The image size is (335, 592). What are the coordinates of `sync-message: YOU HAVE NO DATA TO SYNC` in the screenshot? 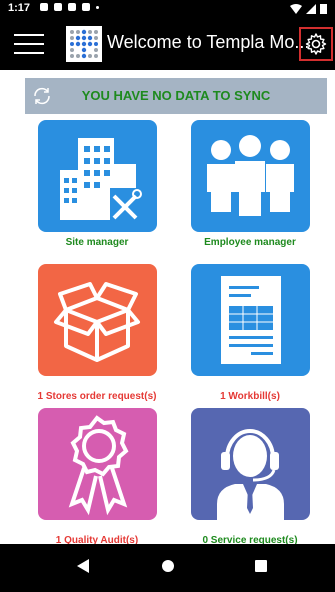 It's located at (176, 95).